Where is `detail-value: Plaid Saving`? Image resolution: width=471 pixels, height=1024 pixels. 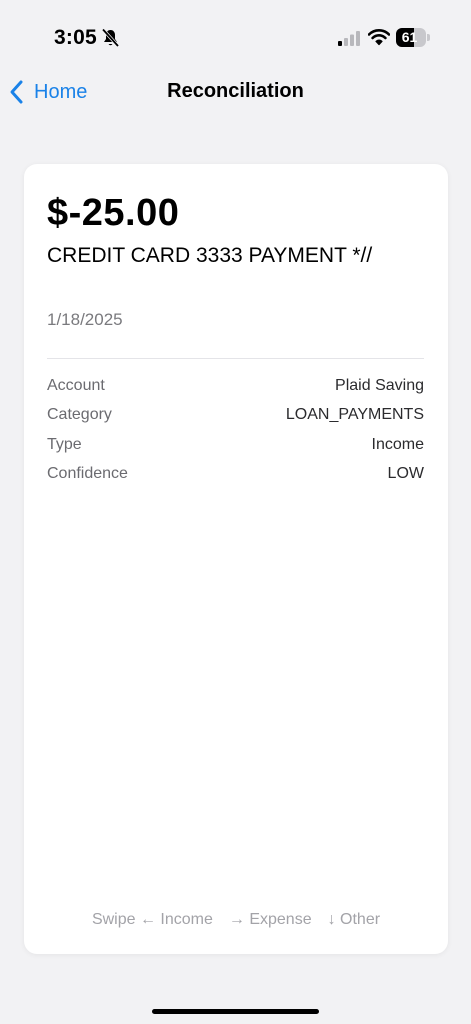 detail-value: Plaid Saving is located at coordinates (379, 385).